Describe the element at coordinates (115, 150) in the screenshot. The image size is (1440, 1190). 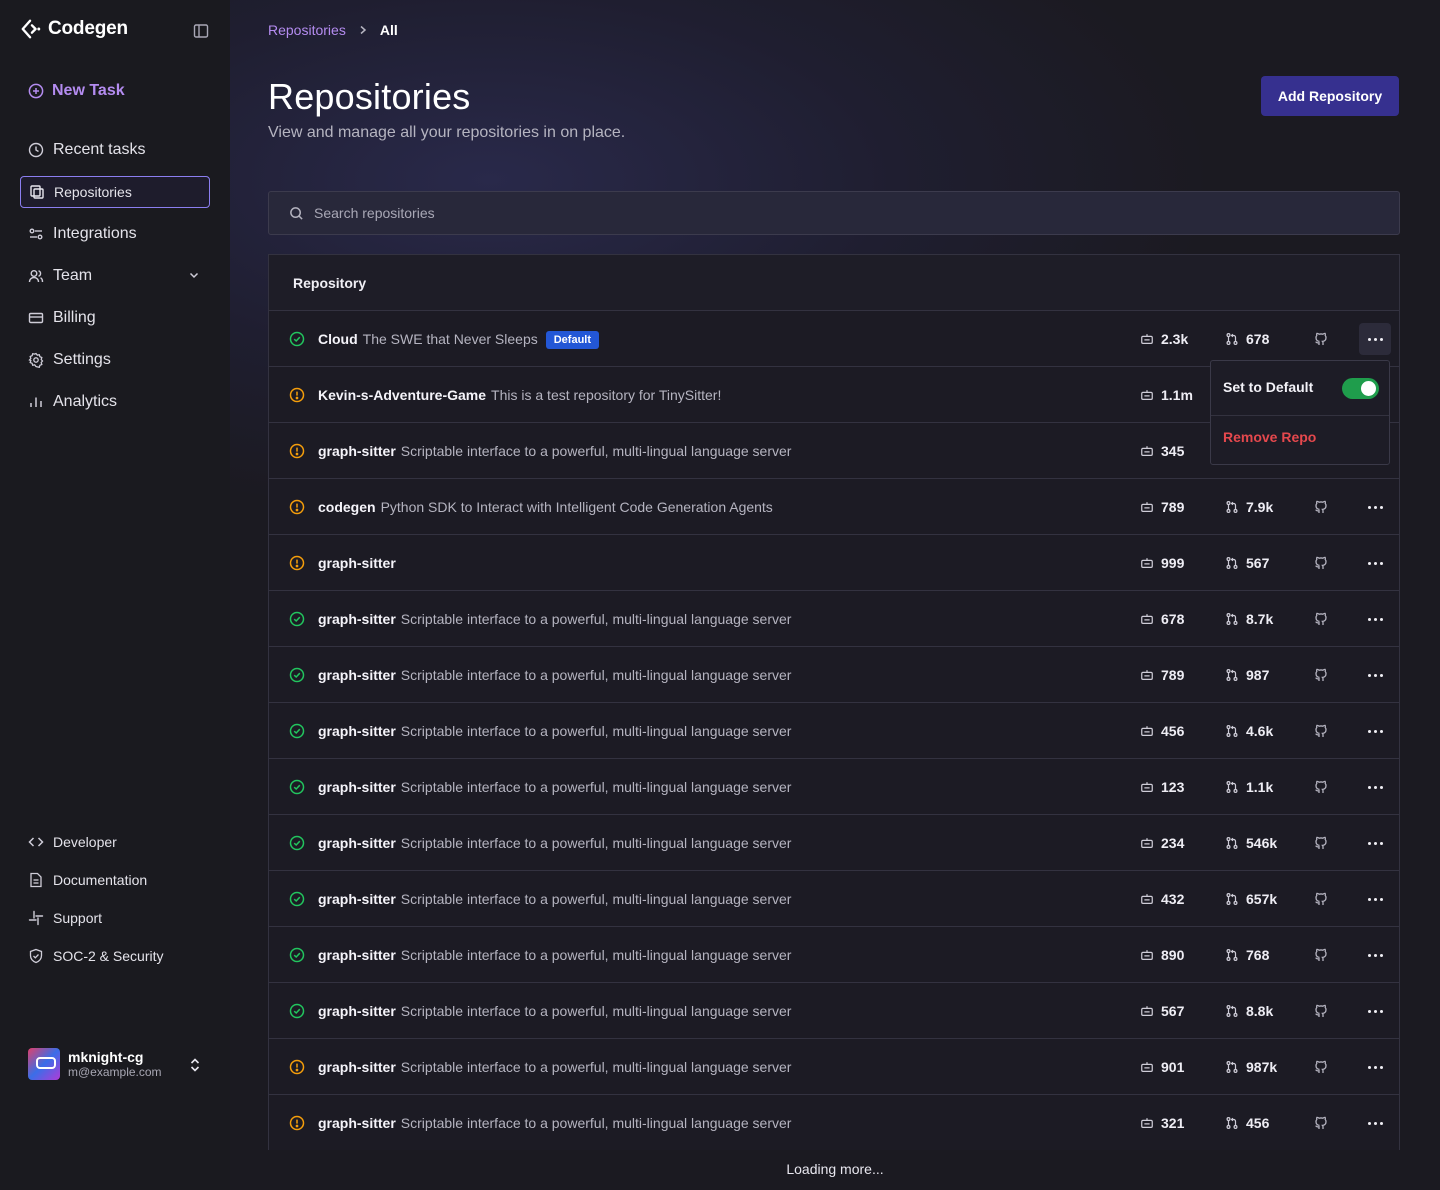
I see `sidebar-item-recent-tasks: Recent tasks` at that location.